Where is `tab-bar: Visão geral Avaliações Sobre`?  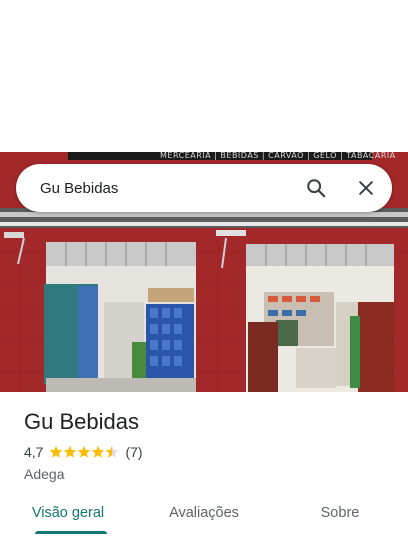 tab-bar: Visão geral Avaliações Sobre is located at coordinates (204, 519).